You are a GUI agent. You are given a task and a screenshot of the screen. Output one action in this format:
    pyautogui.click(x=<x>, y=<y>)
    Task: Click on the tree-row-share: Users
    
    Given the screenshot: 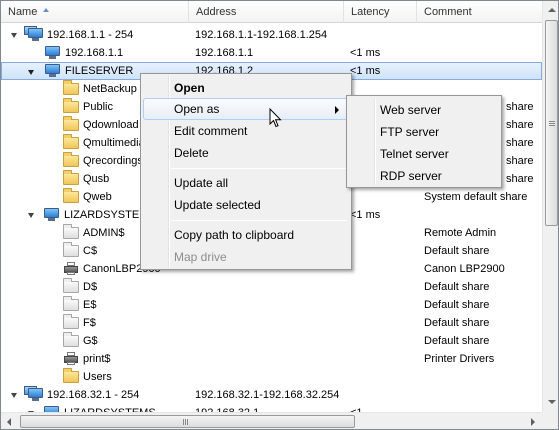 What is the action you would take?
    pyautogui.click(x=271, y=377)
    